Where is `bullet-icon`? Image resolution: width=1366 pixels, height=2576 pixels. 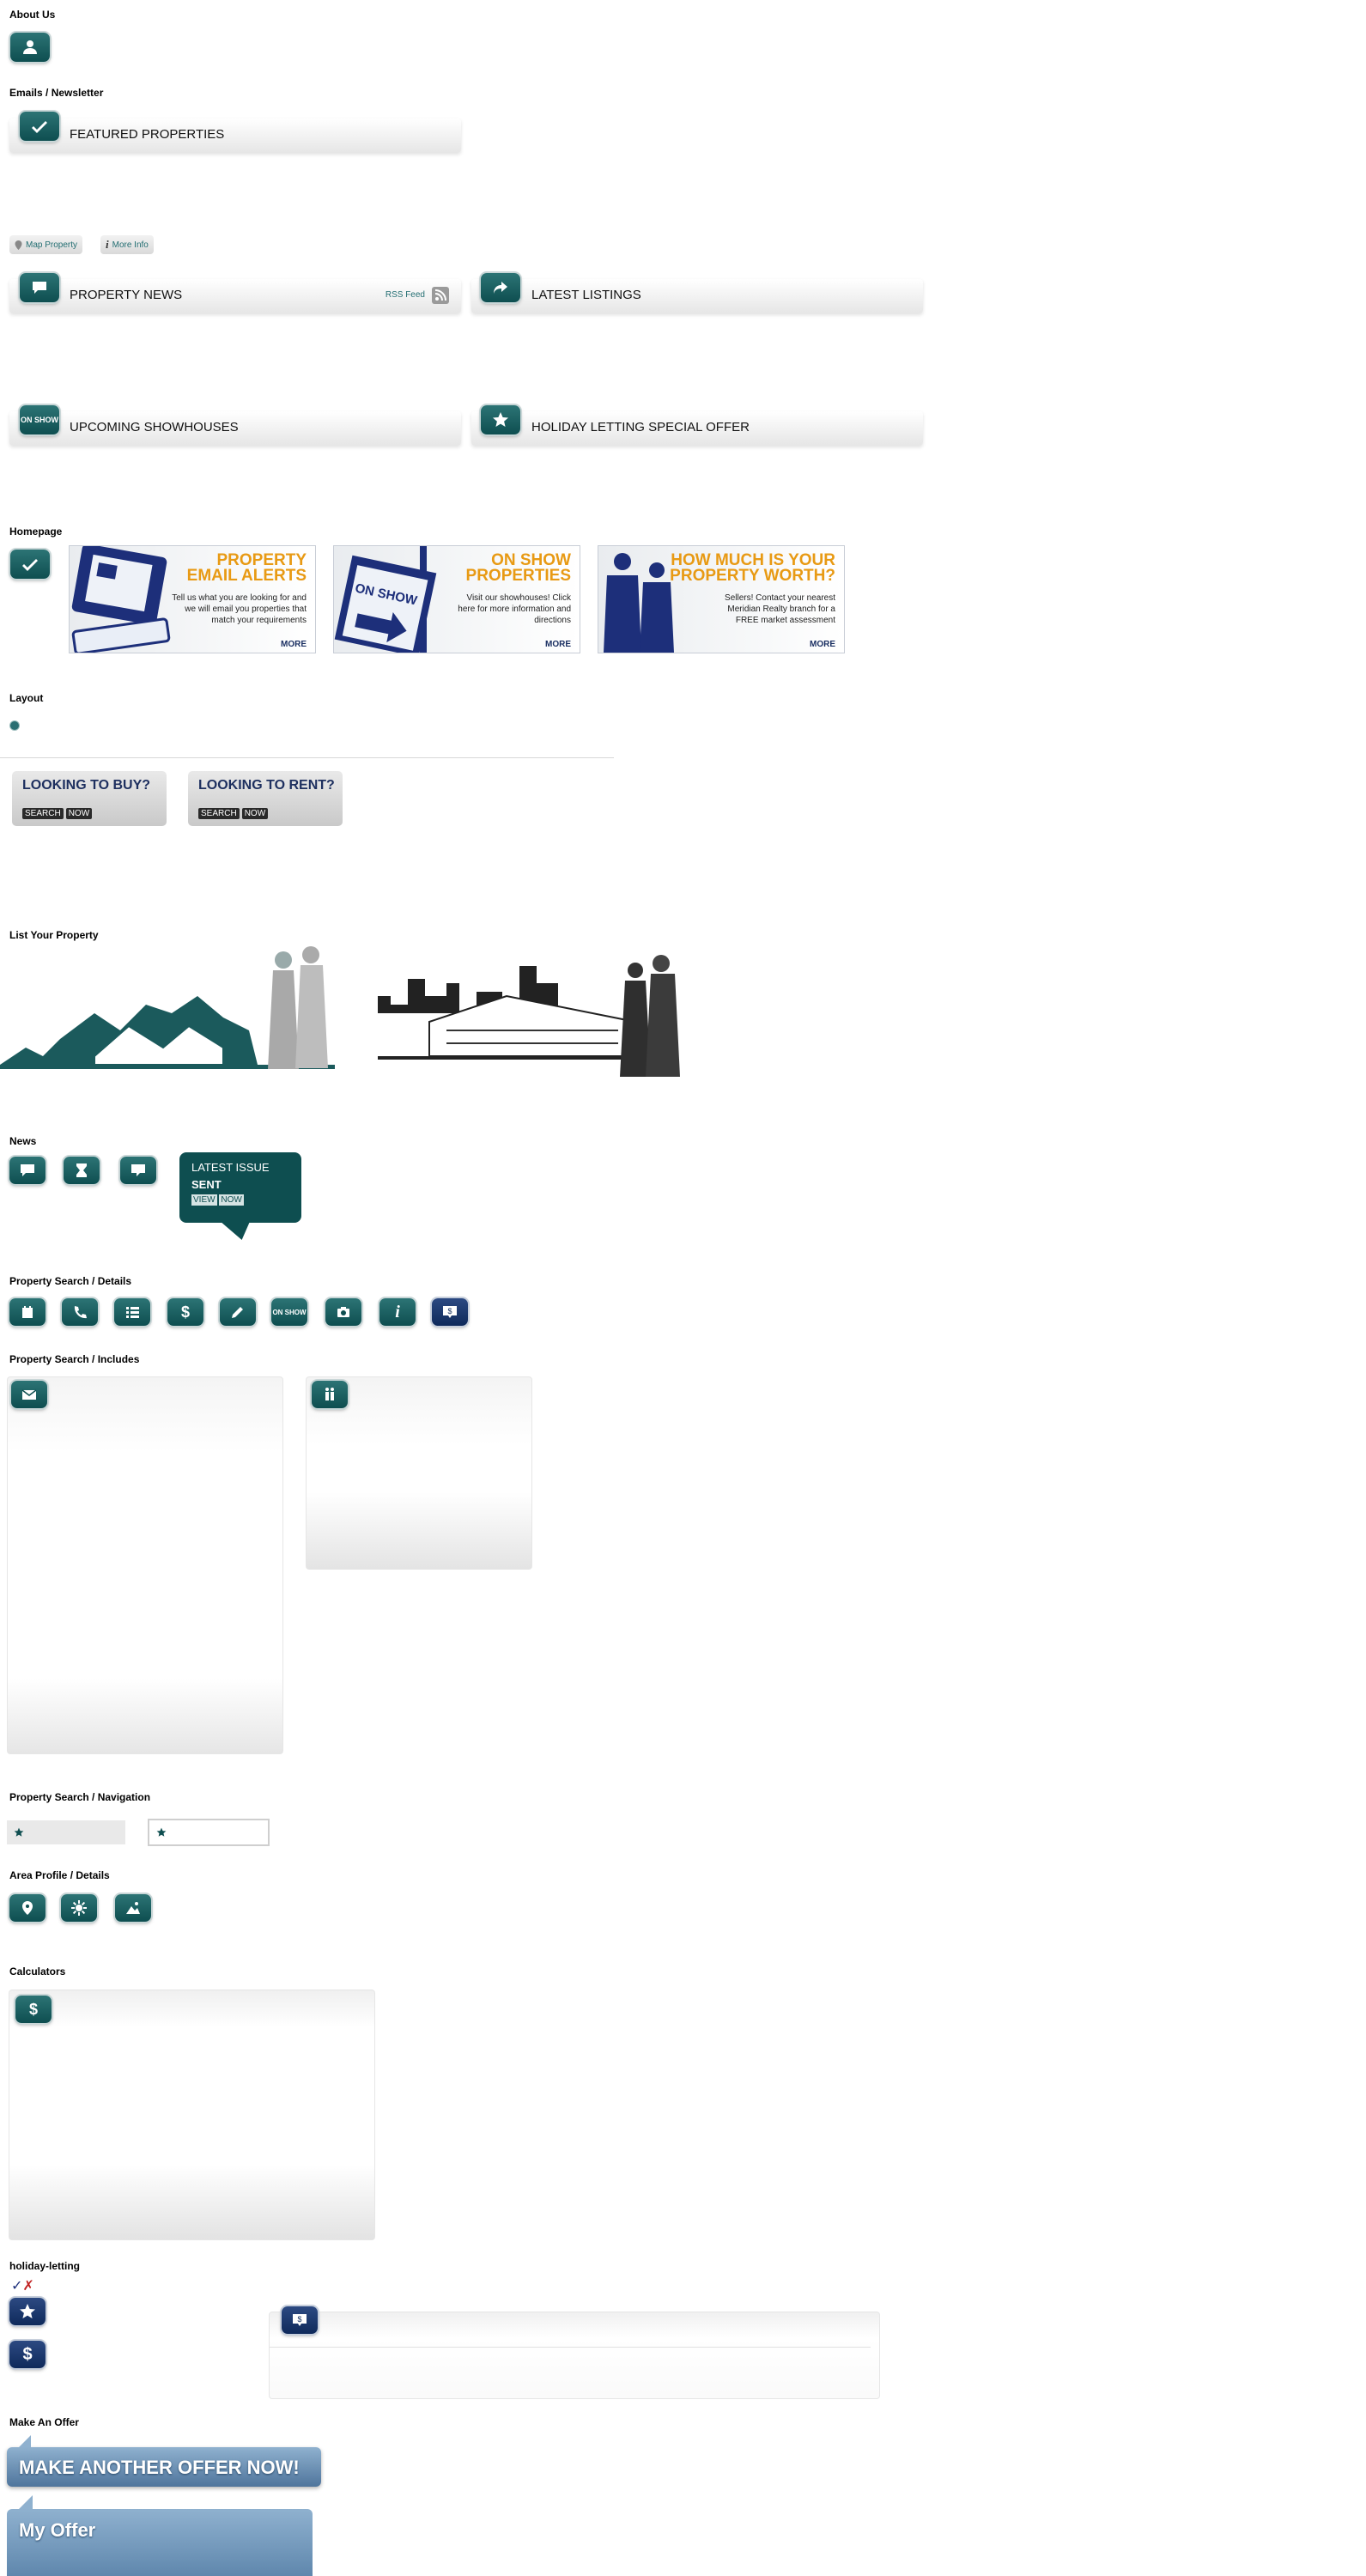 bullet-icon is located at coordinates (14, 726).